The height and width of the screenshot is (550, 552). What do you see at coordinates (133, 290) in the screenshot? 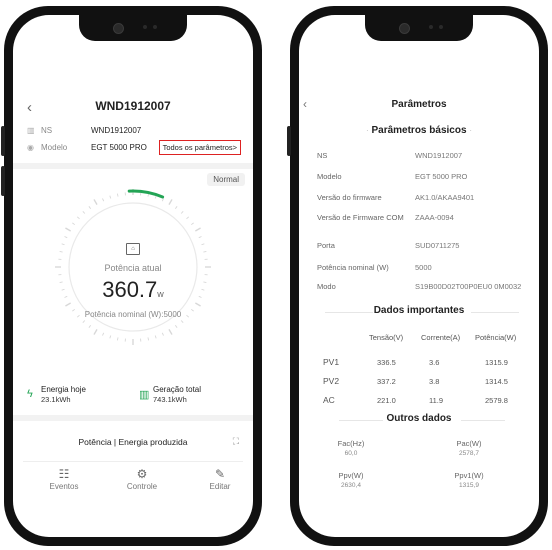
I see `current-power-value: 360.7w` at bounding box center [133, 290].